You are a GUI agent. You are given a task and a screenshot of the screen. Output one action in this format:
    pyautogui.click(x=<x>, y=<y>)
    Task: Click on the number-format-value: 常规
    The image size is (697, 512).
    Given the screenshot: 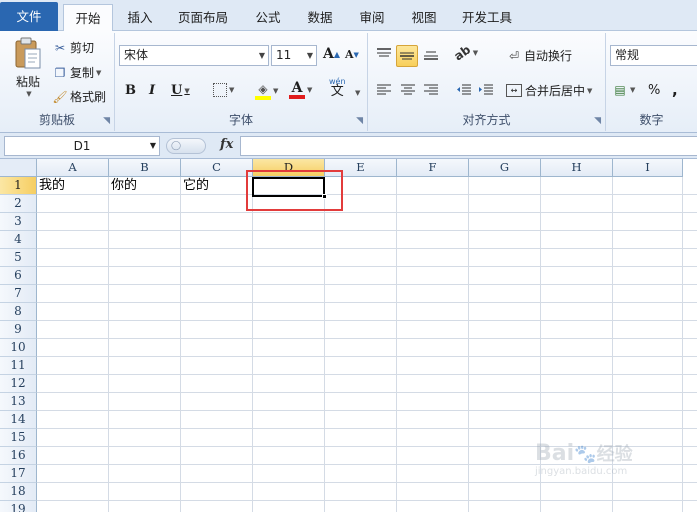 What is the action you would take?
    pyautogui.click(x=627, y=55)
    